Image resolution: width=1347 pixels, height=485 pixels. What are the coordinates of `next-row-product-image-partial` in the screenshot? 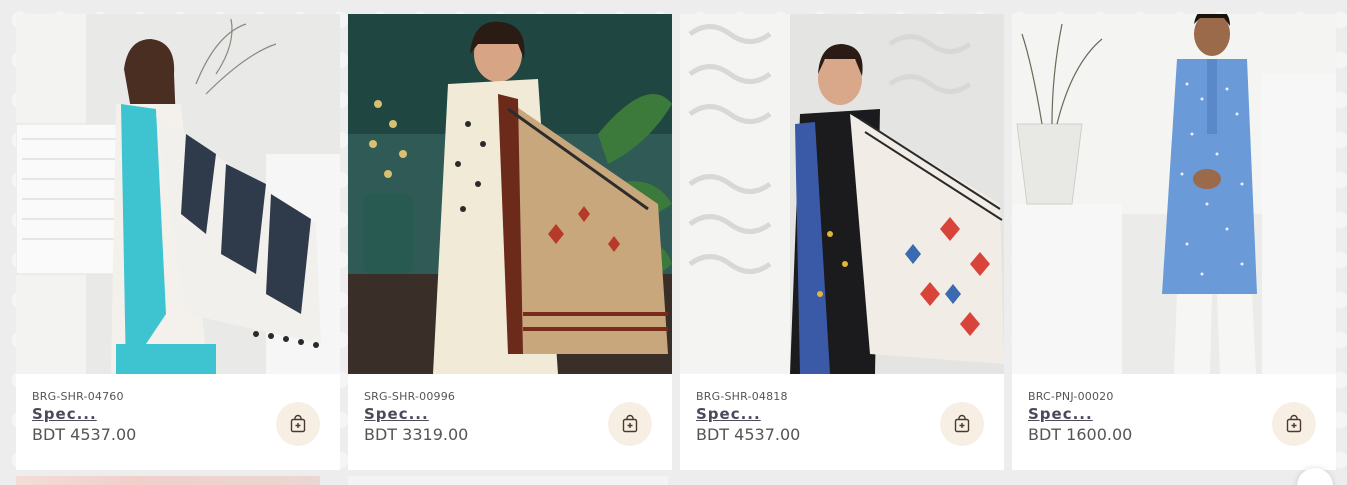 It's located at (168, 480).